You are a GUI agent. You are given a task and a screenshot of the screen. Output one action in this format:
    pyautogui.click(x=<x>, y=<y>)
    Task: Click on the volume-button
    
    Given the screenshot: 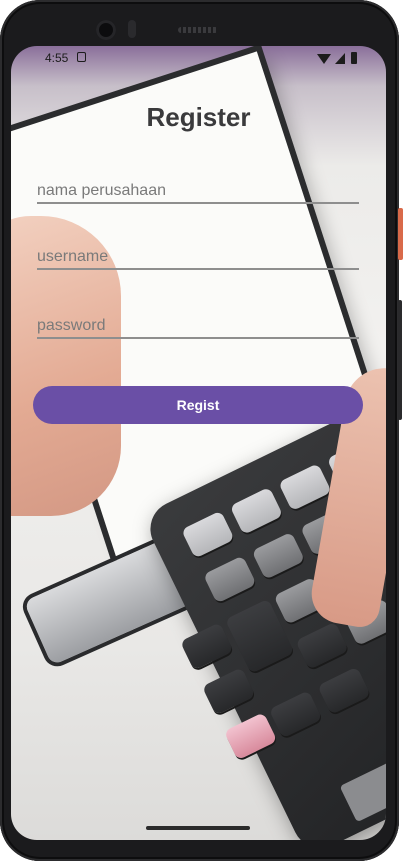 What is the action you would take?
    pyautogui.click(x=400, y=360)
    